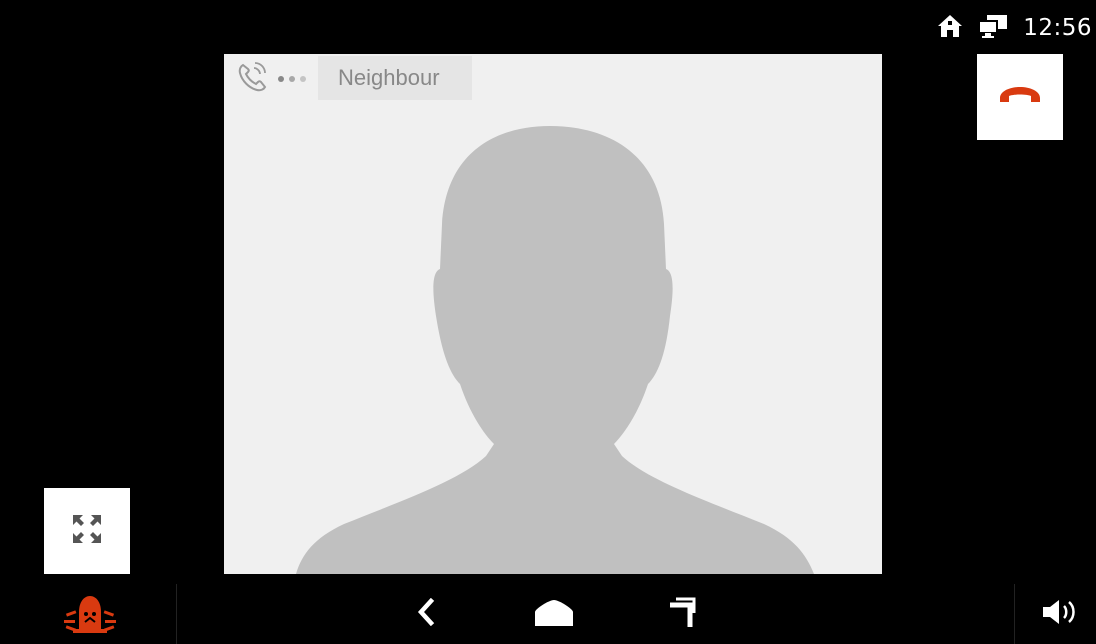 This screenshot has width=1096, height=644. I want to click on nav-bar, so click(548, 614).